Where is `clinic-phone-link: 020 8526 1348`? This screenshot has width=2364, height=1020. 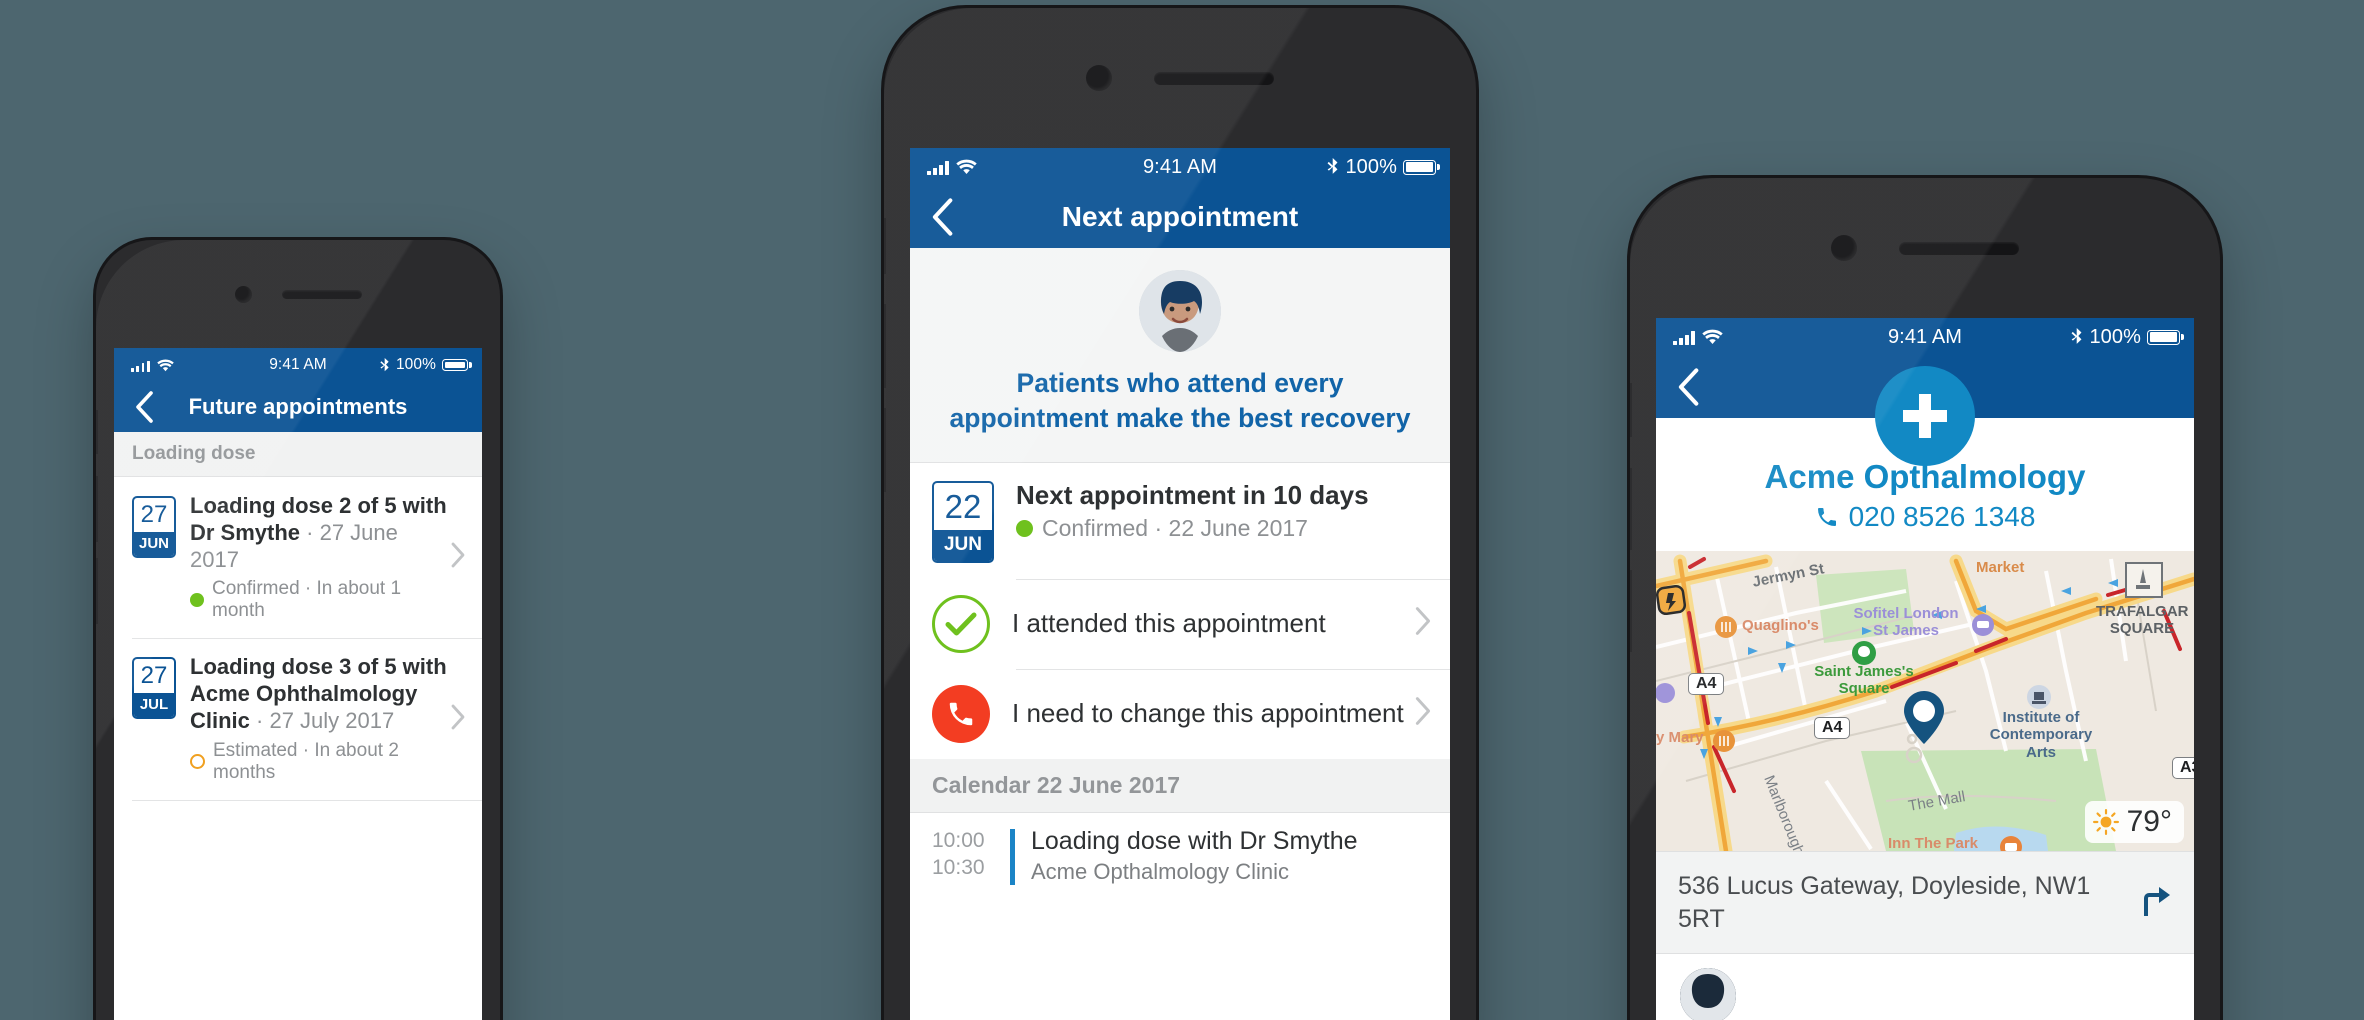
clinic-phone-link: 020 8526 1348 is located at coordinates (1925, 517).